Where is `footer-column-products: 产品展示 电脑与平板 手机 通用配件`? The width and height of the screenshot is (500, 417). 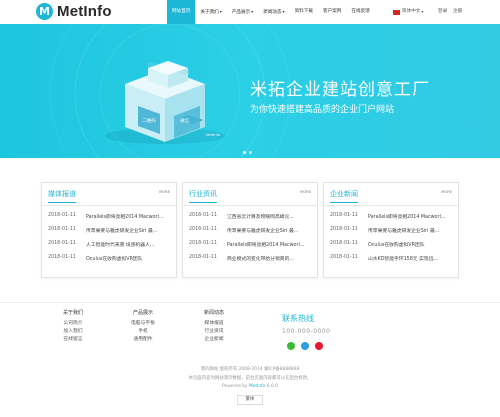
footer-column-products: 产品展示 电脑与平板 手机 通用配件 is located at coordinates (143, 326).